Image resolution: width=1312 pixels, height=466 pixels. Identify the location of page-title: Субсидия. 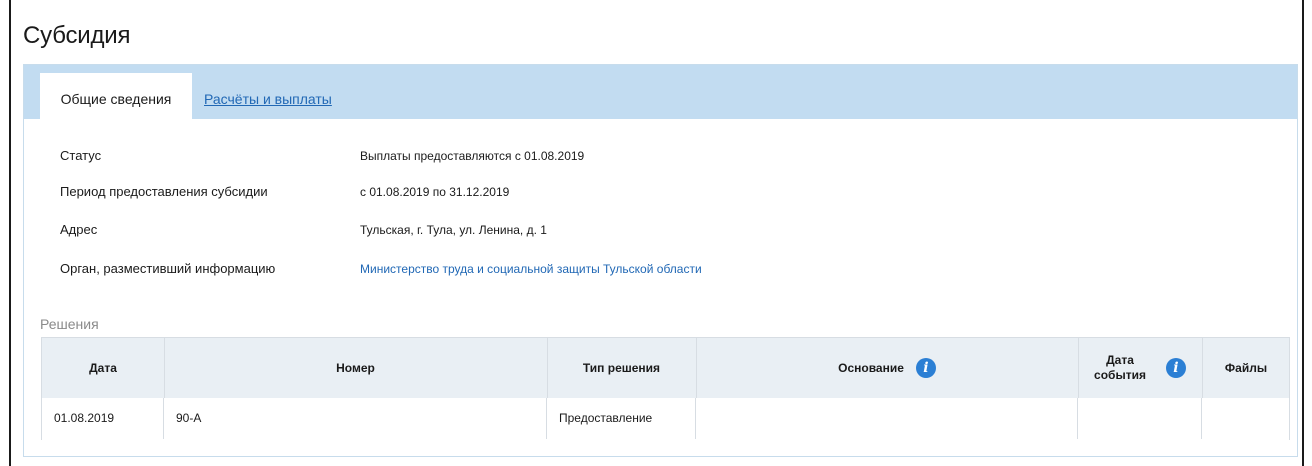
(77, 35).